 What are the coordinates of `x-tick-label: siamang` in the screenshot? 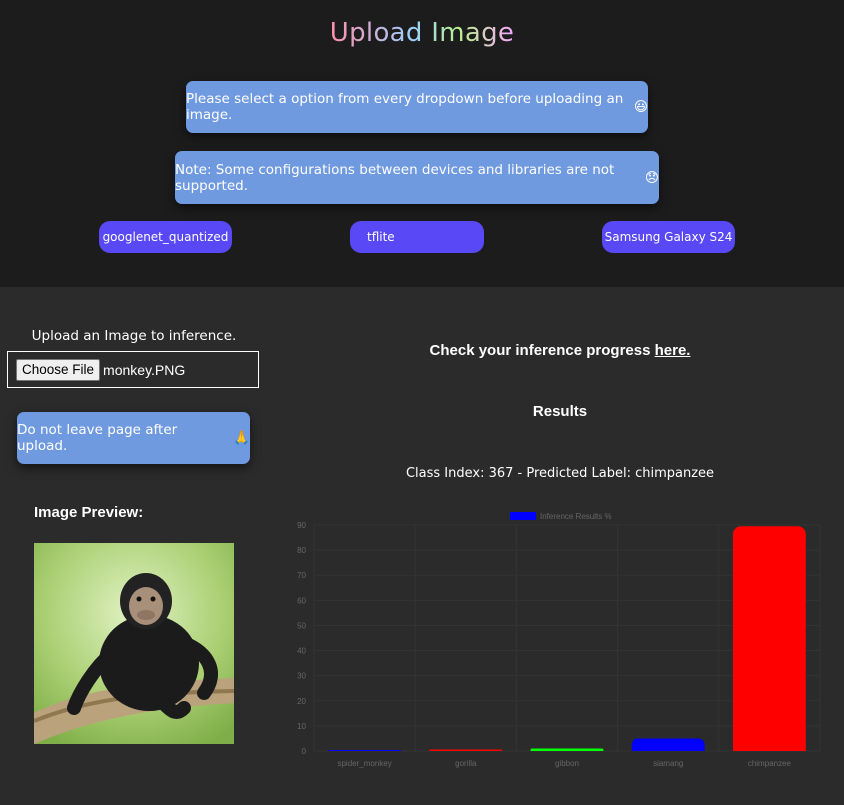 It's located at (668, 763).